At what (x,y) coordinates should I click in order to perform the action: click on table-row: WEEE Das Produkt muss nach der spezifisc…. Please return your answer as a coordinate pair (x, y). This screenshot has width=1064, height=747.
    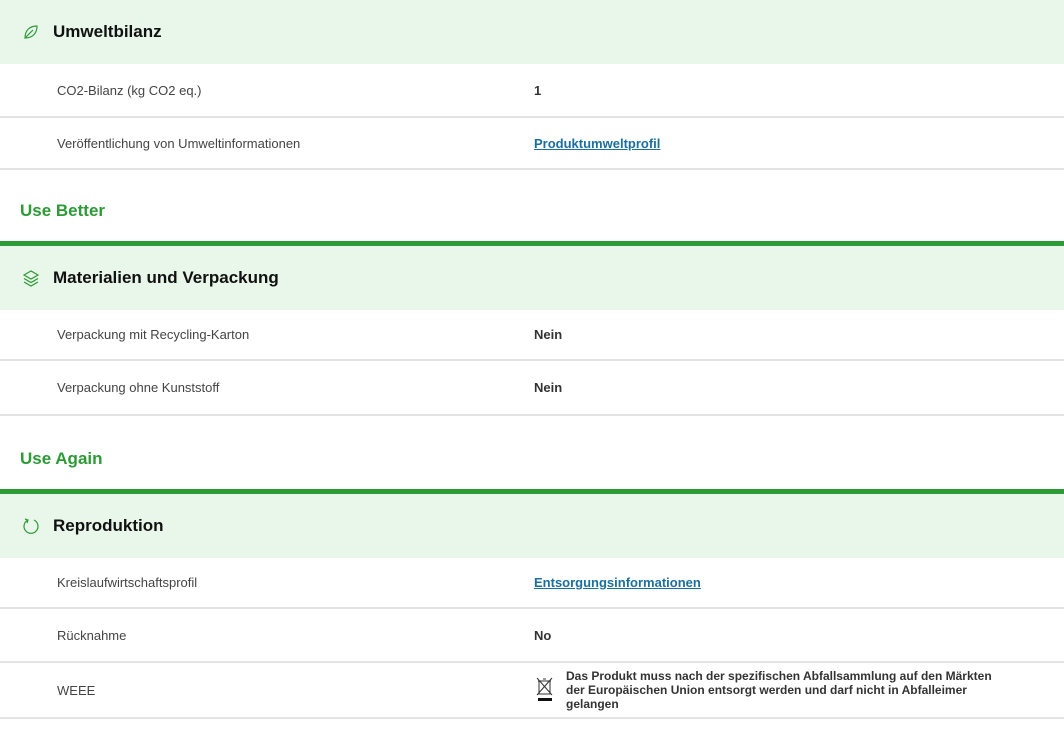
    Looking at the image, I should click on (532, 691).